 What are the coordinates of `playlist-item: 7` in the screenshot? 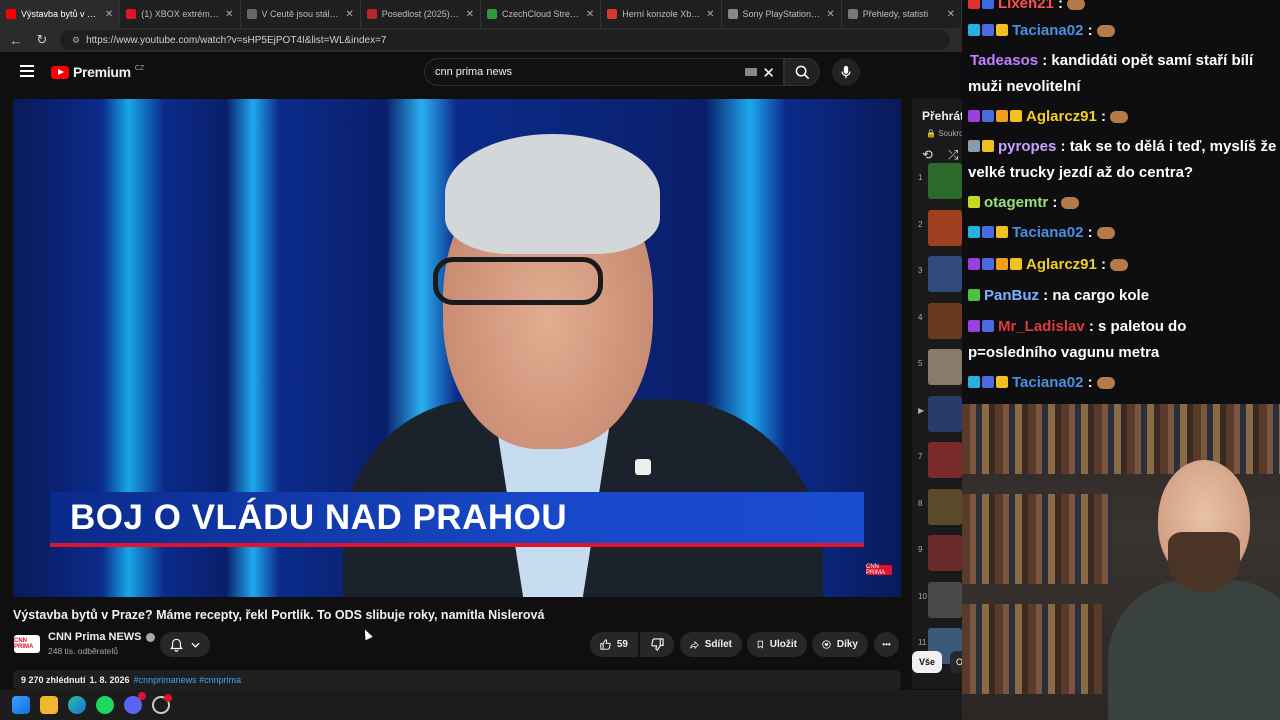 It's located at (937, 460).